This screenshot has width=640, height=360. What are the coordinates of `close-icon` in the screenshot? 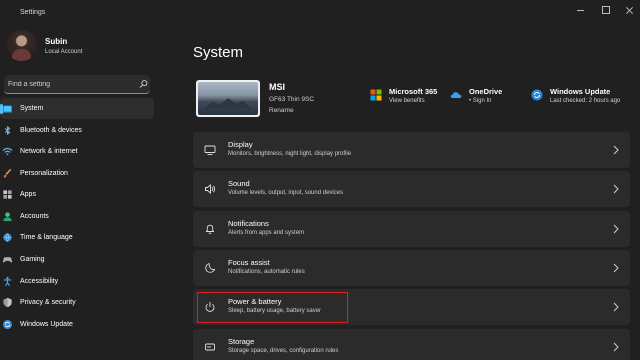 It's located at (630, 10).